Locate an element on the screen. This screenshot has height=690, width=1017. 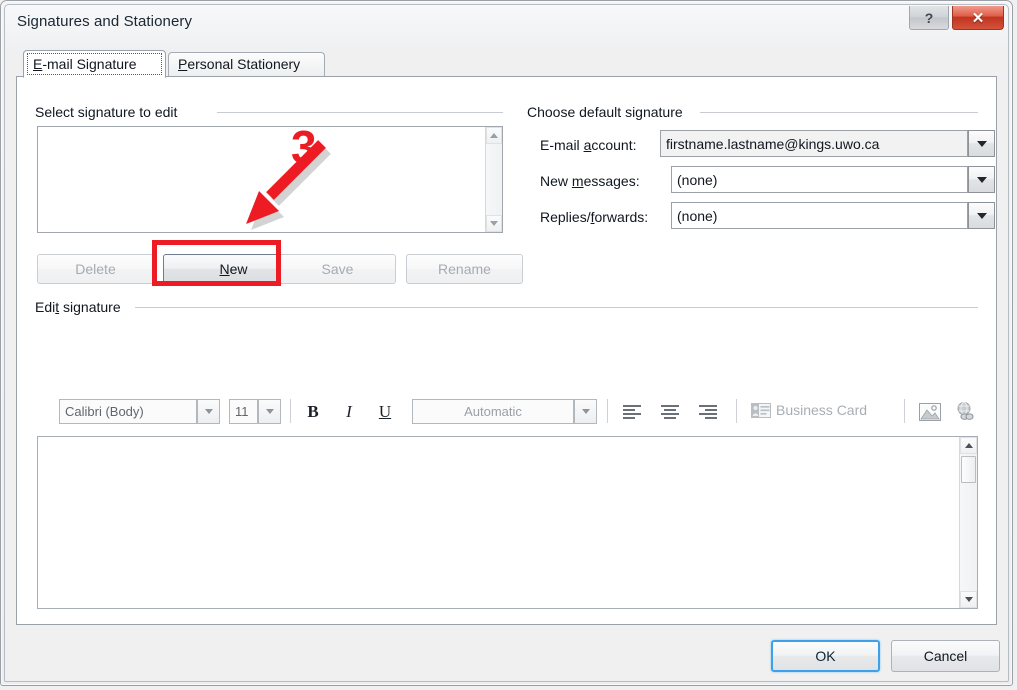
font-size-field: 11 is located at coordinates (243, 411).